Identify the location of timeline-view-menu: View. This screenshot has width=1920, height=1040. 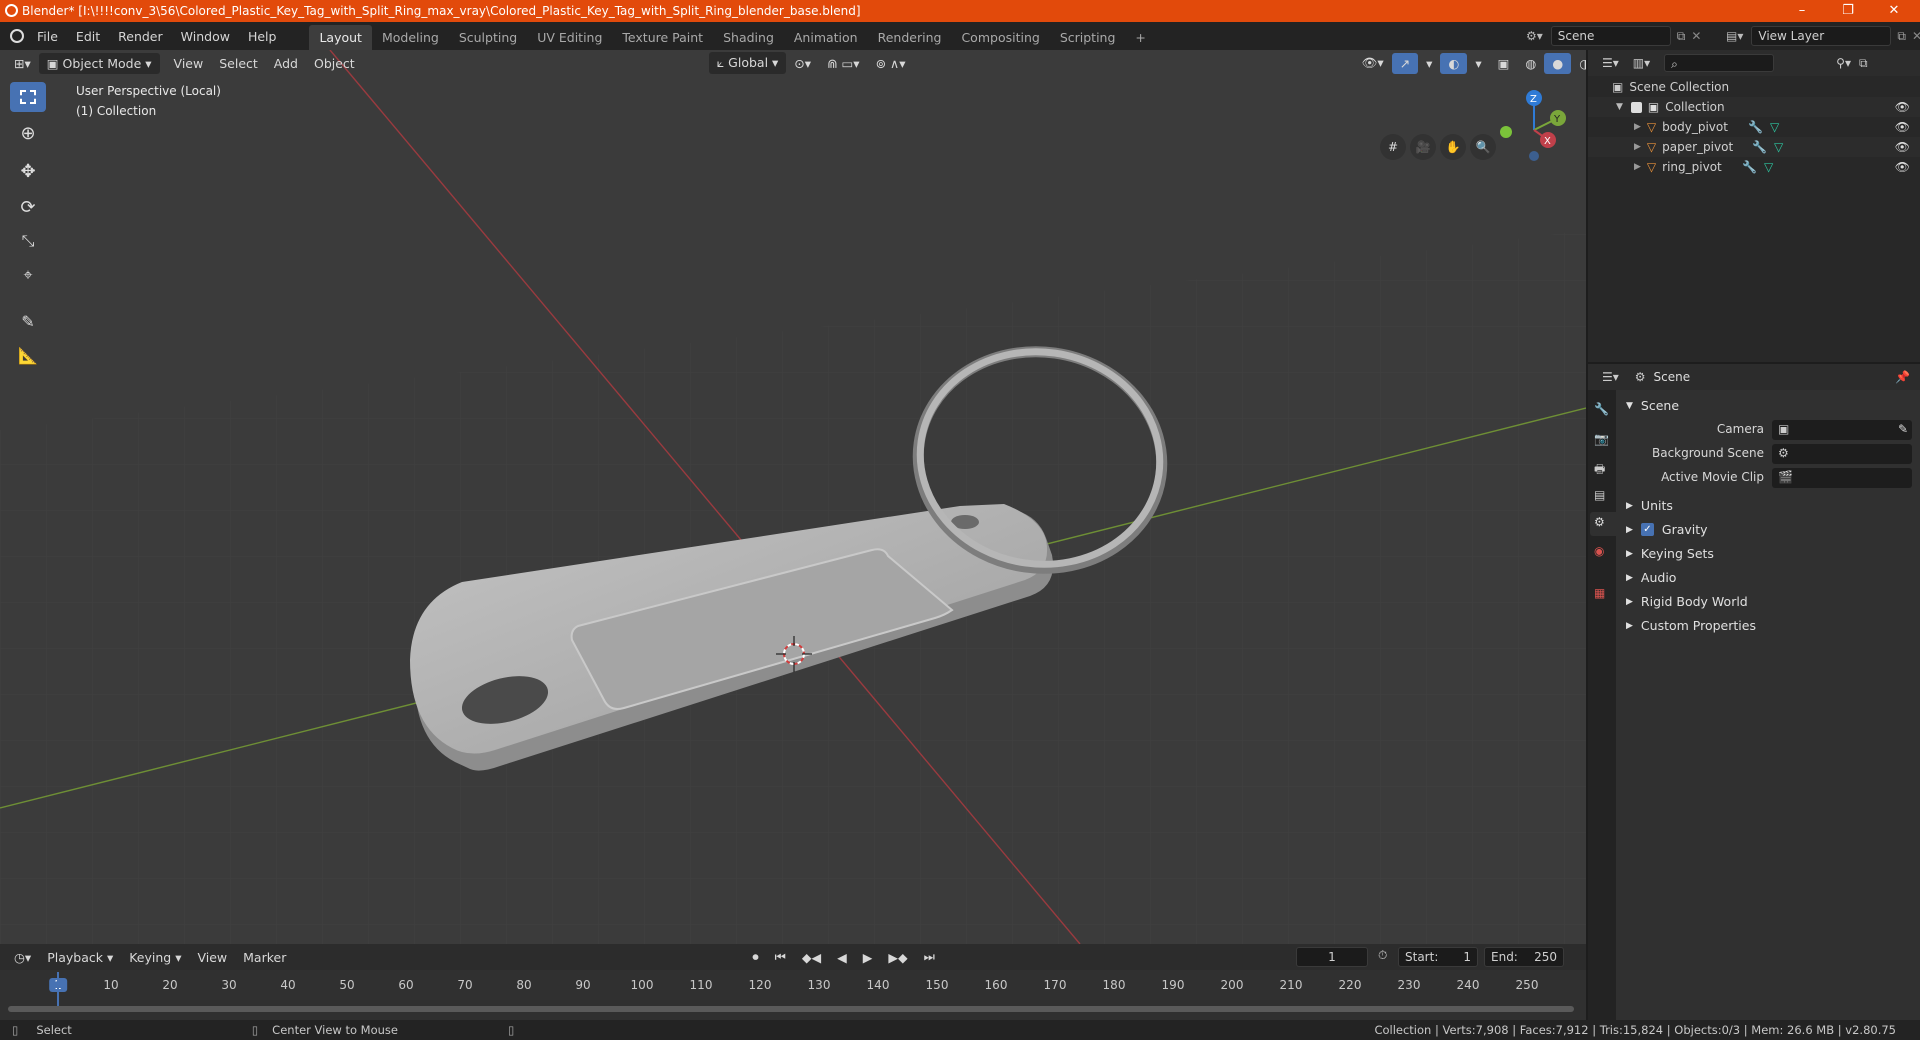
(212, 957).